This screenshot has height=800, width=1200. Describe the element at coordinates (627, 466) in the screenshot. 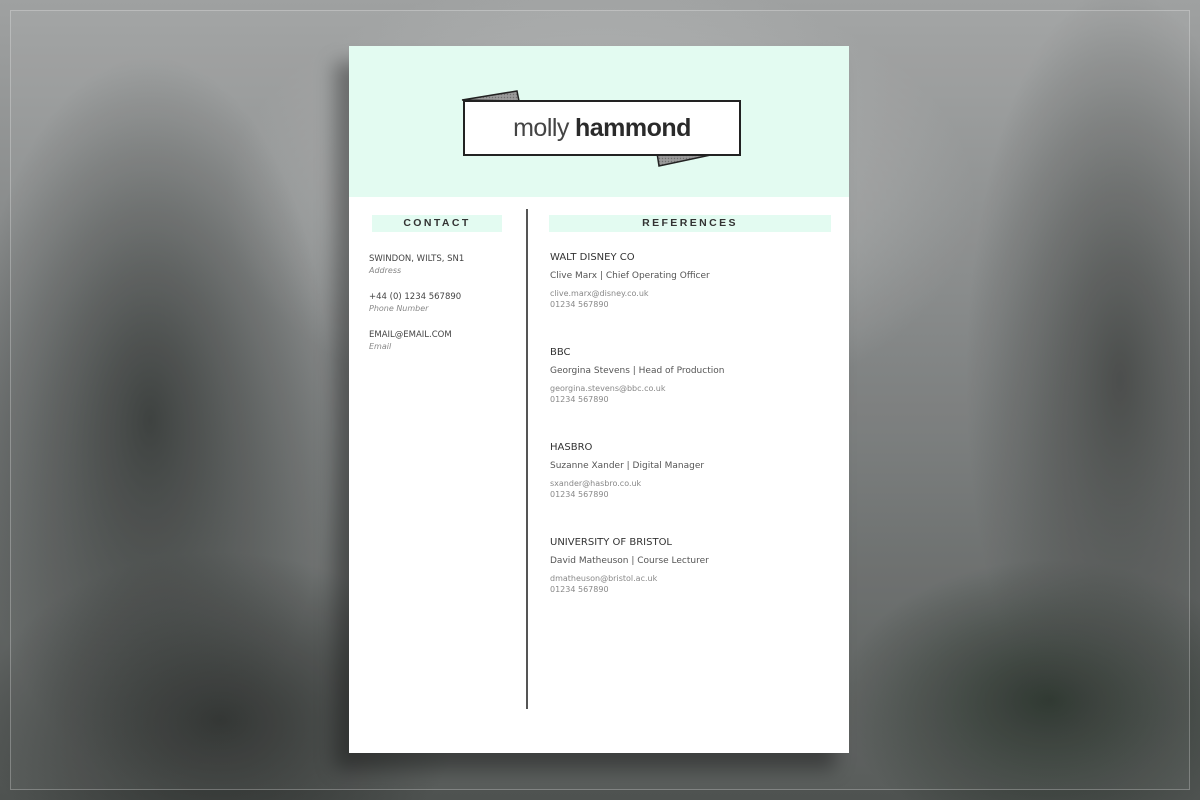

I see `reference-person: Suzanne Xander | Digital Manager` at that location.